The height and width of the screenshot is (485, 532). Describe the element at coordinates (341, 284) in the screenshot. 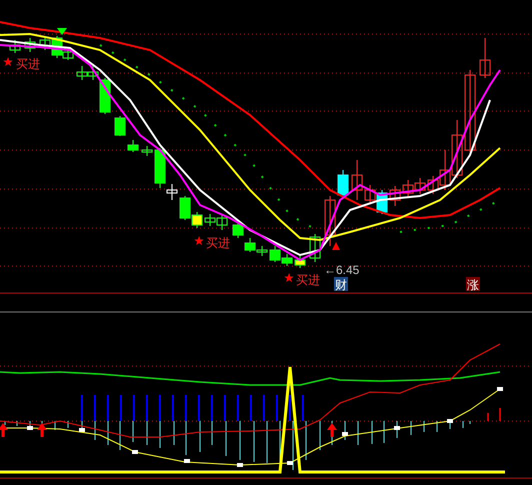

I see `news-badge: 财` at that location.